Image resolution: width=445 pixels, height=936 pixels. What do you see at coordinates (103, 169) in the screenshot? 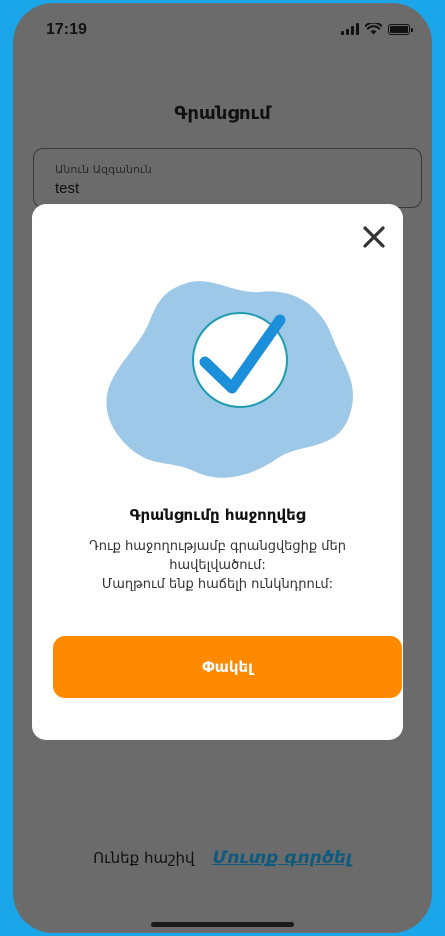
I see `name-field-label: Անուն Ազգանուն` at bounding box center [103, 169].